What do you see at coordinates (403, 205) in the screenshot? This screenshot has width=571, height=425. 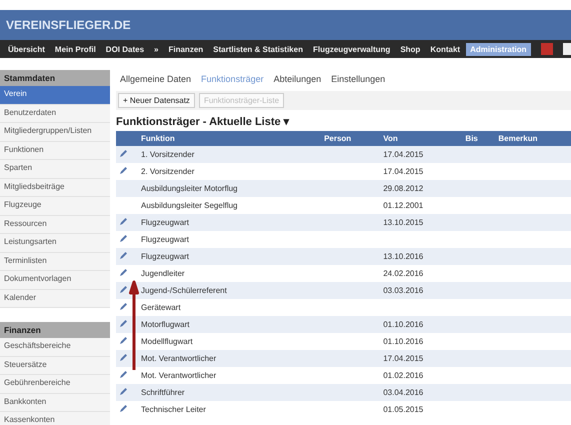 I see `table-cell: 01.12.2001` at bounding box center [403, 205].